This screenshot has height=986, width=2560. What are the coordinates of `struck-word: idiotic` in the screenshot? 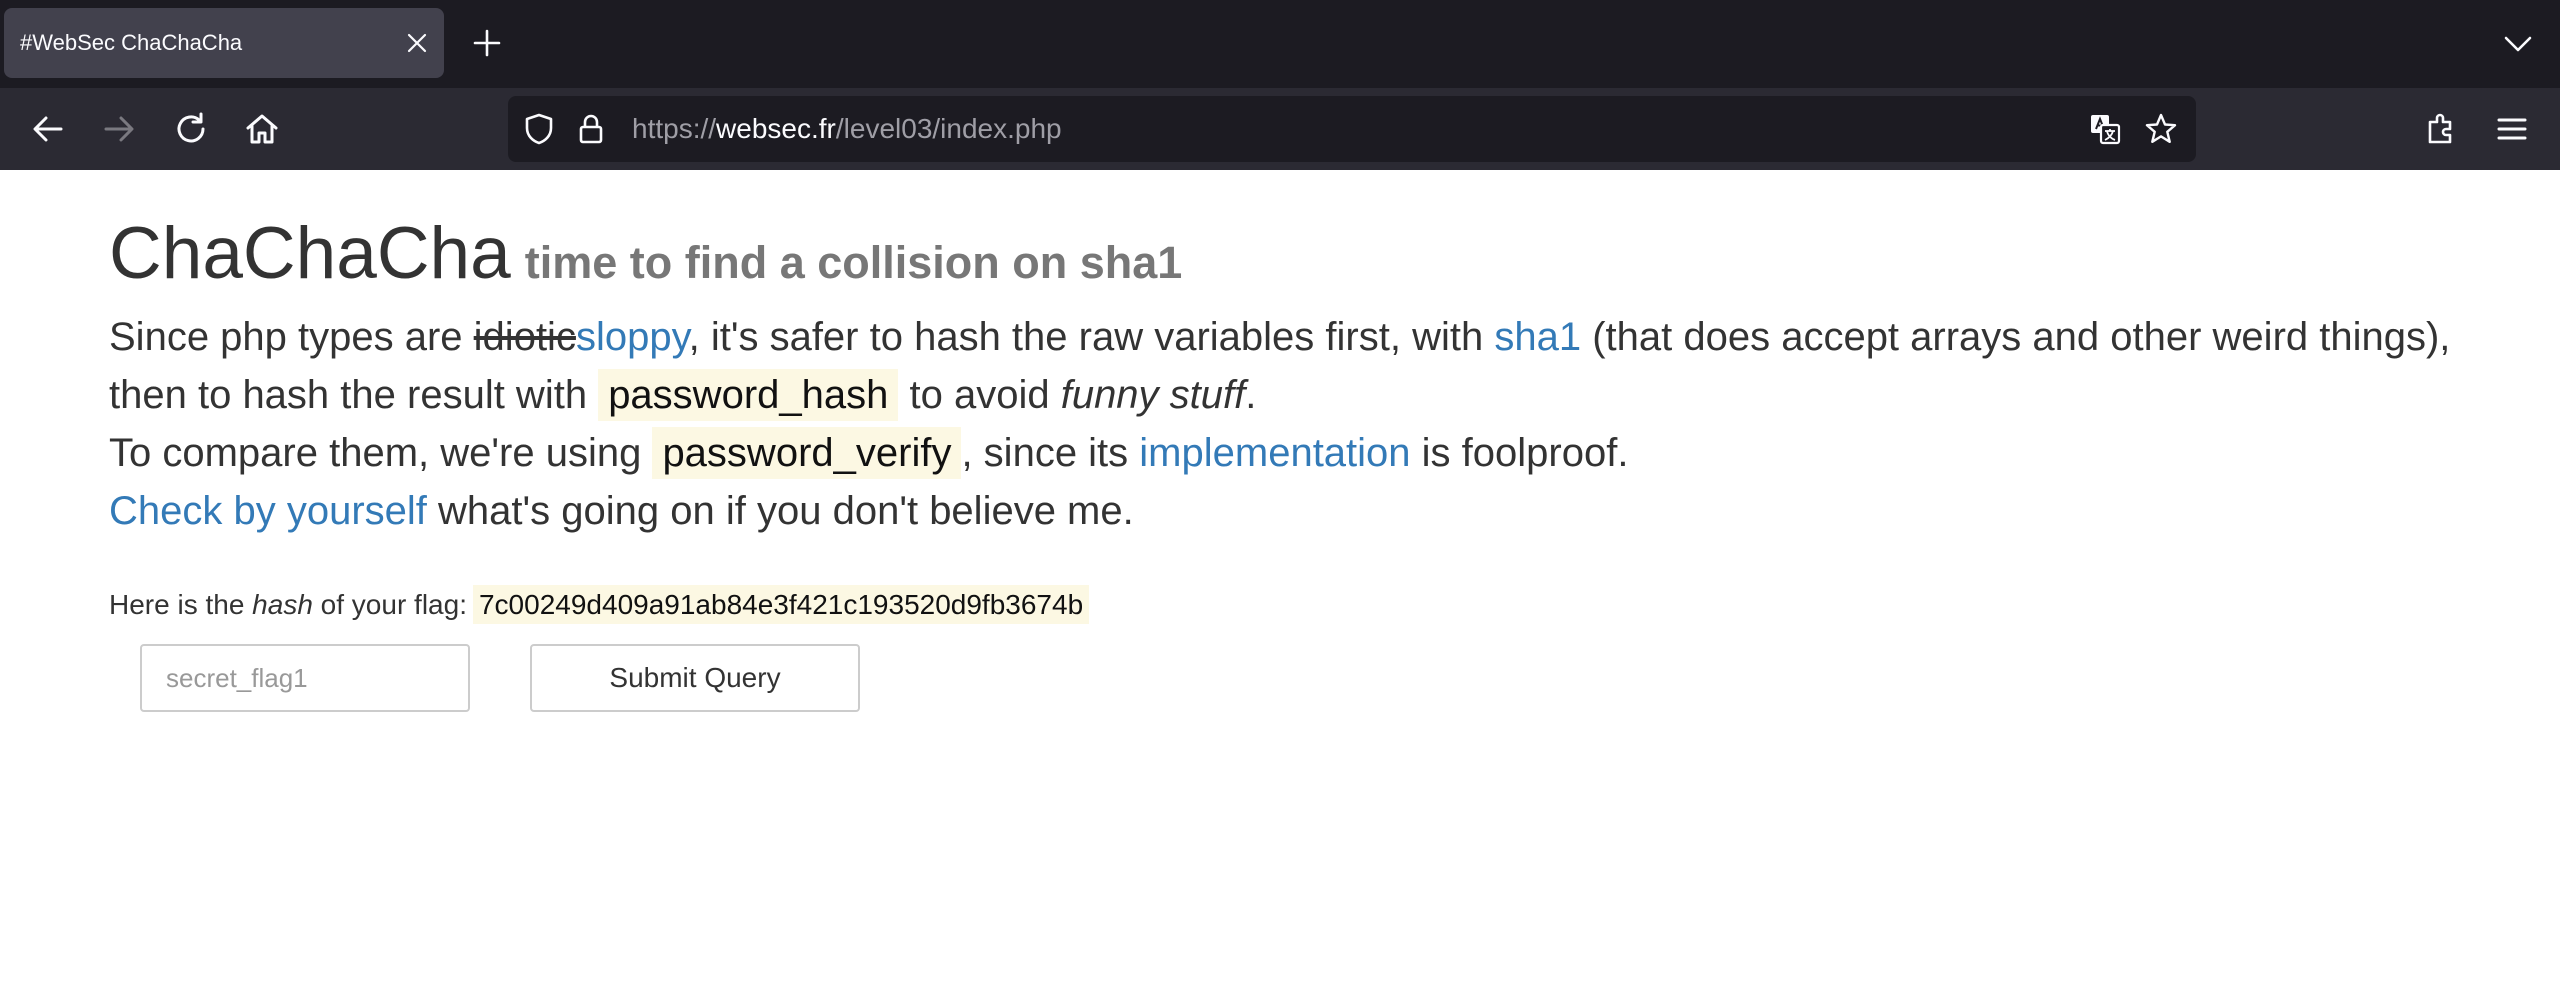 It's located at (524, 337).